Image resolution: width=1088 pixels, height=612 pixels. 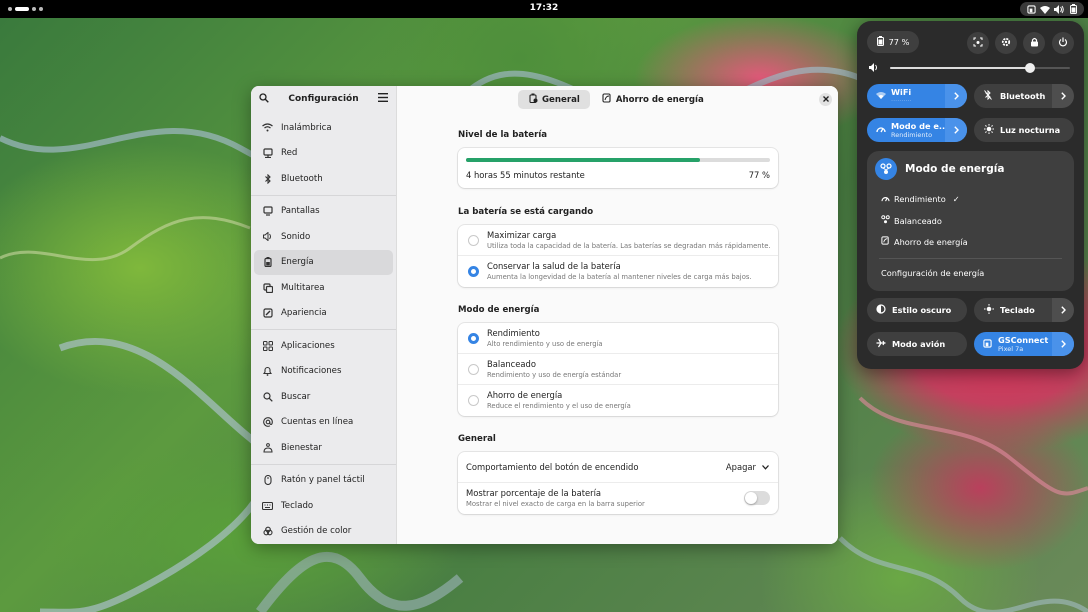 What do you see at coordinates (978, 43) in the screenshot?
I see `screenshot-button` at bounding box center [978, 43].